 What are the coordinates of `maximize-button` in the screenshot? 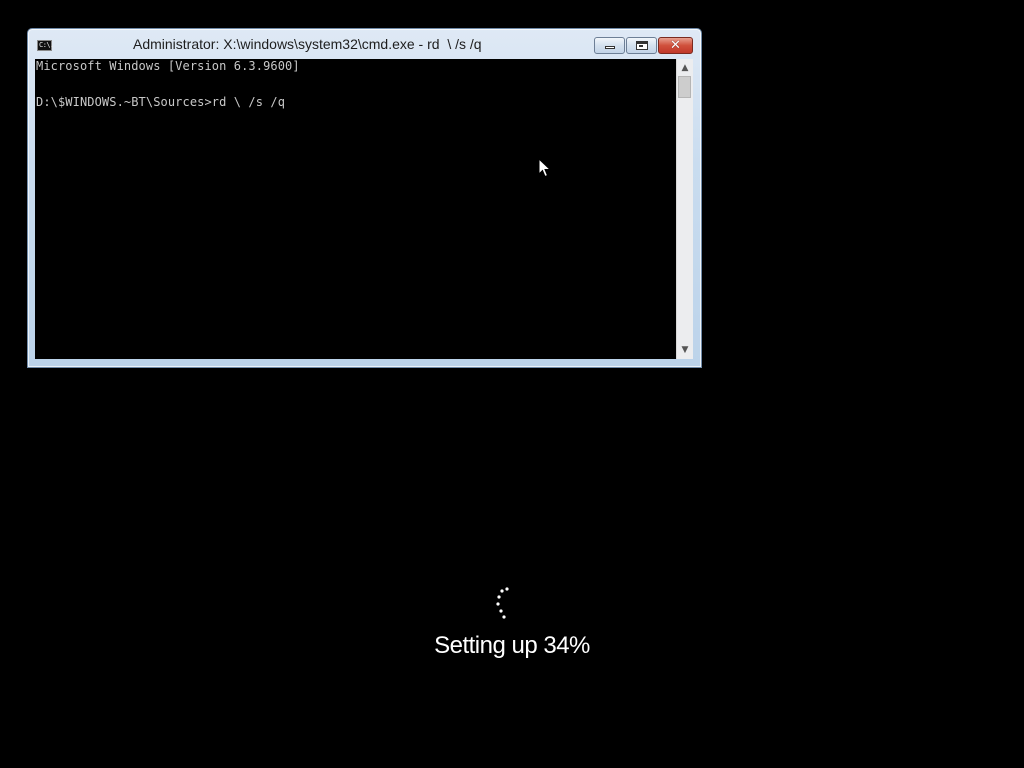 It's located at (641, 45).